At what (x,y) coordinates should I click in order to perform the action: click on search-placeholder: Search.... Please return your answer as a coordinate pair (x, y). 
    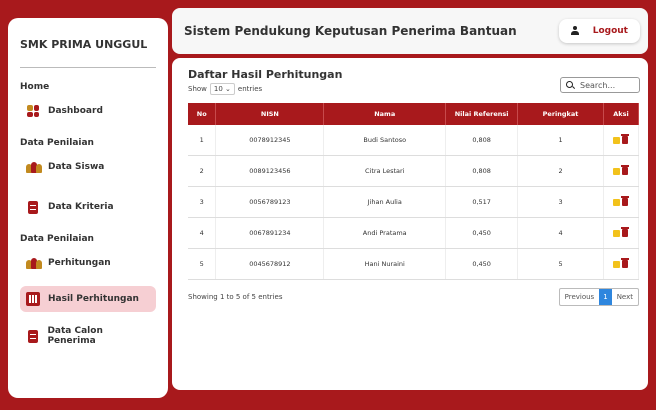
    Looking at the image, I should click on (598, 85).